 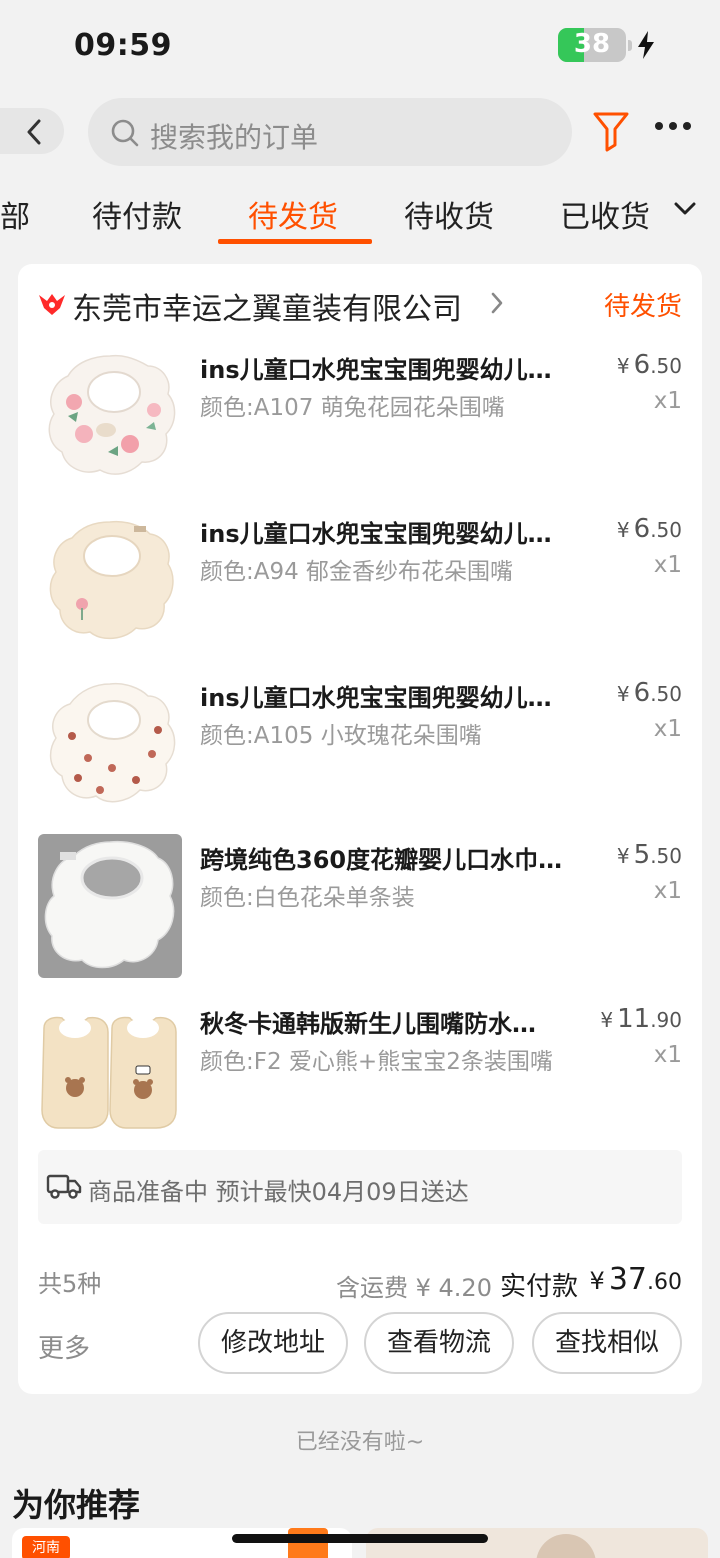 I want to click on bib-tulip-cream-icon, so click(x=110, y=580).